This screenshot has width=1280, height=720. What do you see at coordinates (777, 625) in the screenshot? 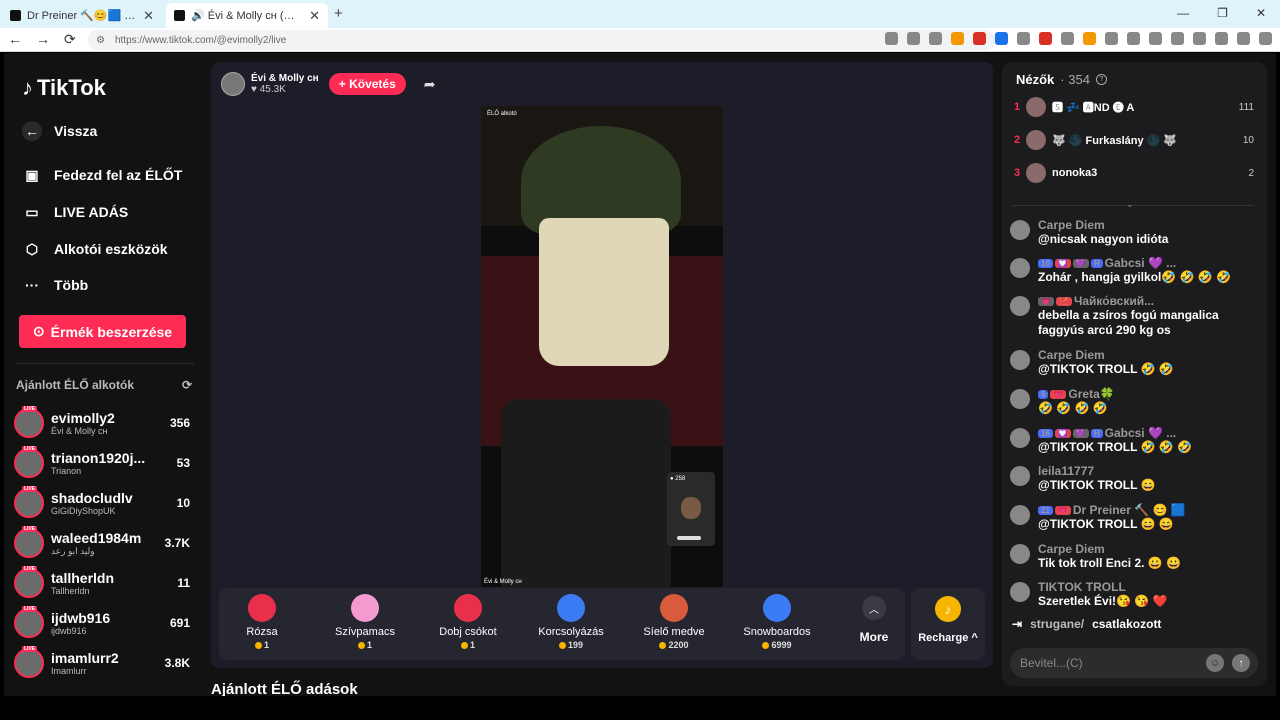
I see `gift-item: Snowboardos 6999` at bounding box center [777, 625].